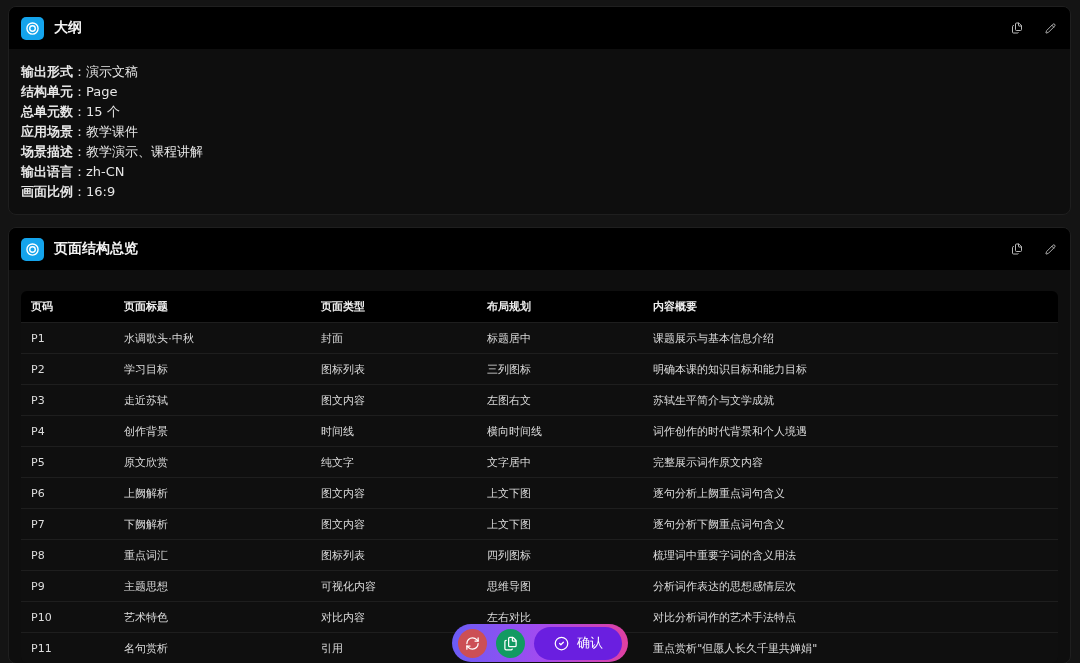  Describe the element at coordinates (394, 462) in the screenshot. I see `table-cell: 纯文字` at that location.